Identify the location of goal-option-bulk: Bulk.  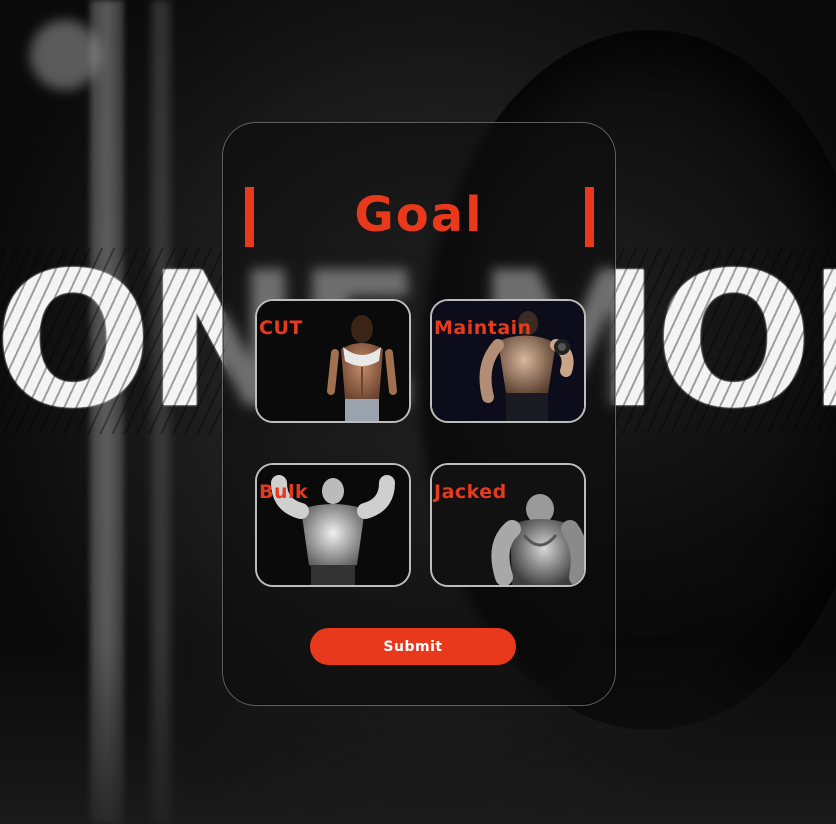
(333, 525).